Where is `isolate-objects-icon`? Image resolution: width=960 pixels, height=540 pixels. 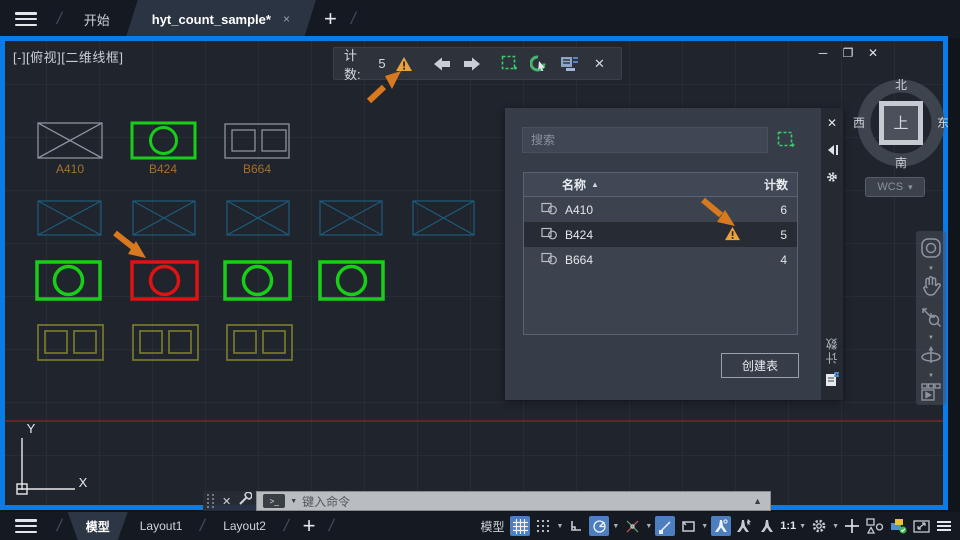 isolate-objects-icon is located at coordinates (875, 526).